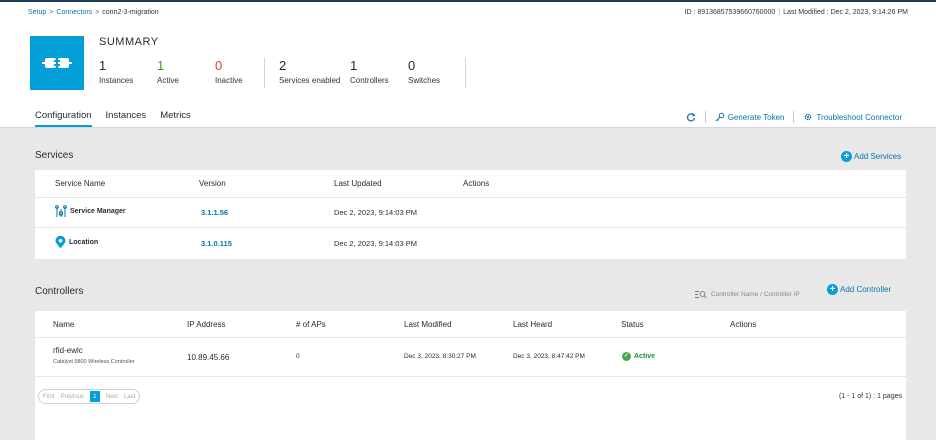 Image resolution: width=936 pixels, height=440 pixels. Describe the element at coordinates (310, 80) in the screenshot. I see `stat-label: Services enabled` at that location.